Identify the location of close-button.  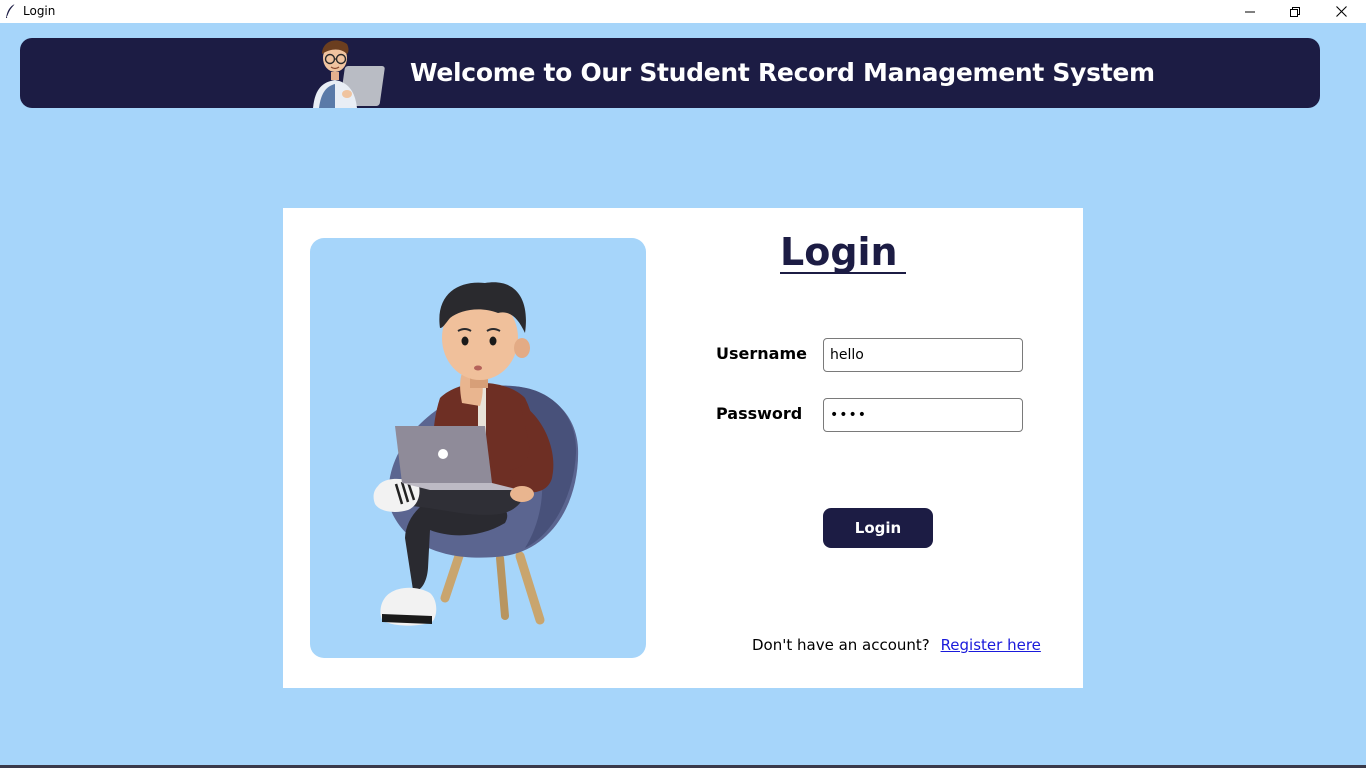
(1341, 11).